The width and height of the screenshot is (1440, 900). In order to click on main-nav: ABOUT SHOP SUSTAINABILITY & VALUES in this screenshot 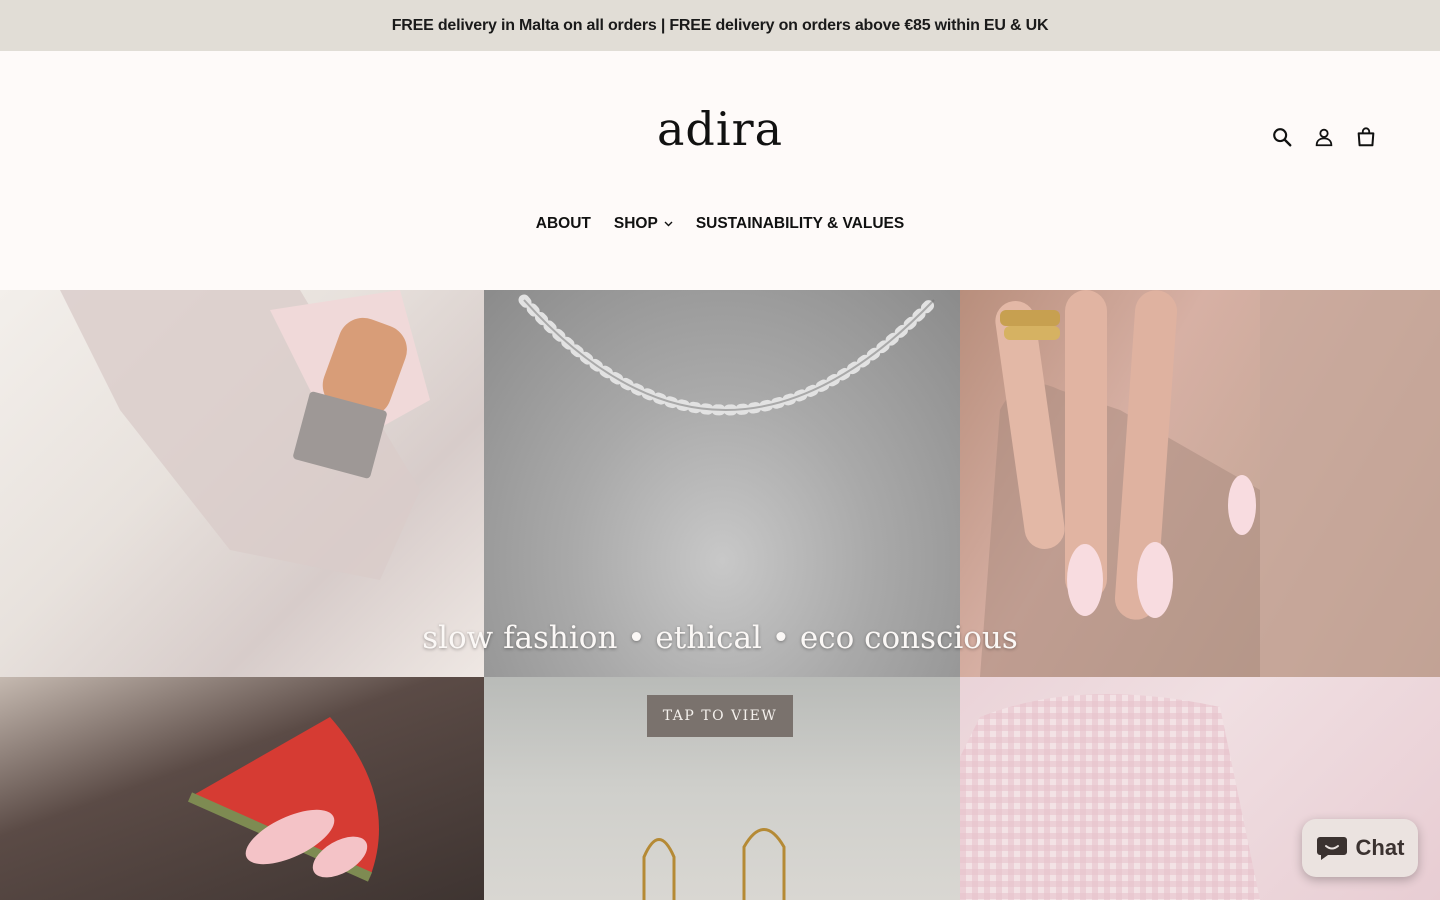, I will do `click(720, 224)`.